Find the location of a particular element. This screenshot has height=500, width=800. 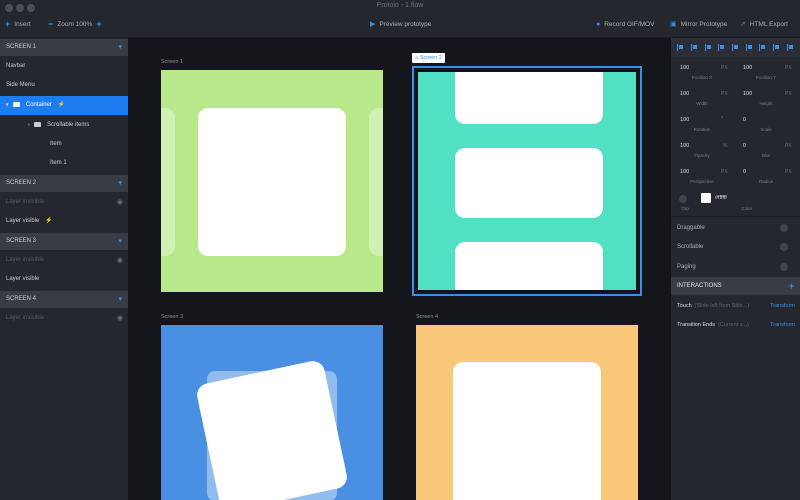

height-unit: PX is located at coordinates (788, 94).